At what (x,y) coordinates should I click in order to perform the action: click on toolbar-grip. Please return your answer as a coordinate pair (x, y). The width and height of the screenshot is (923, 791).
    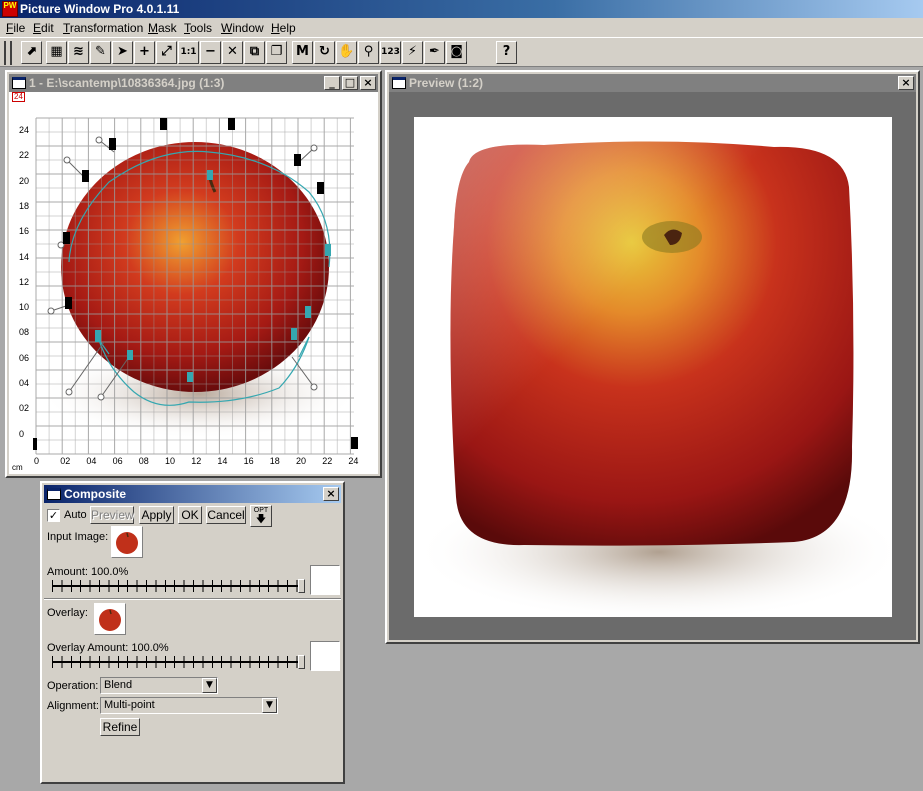
    Looking at the image, I should click on (8, 53).